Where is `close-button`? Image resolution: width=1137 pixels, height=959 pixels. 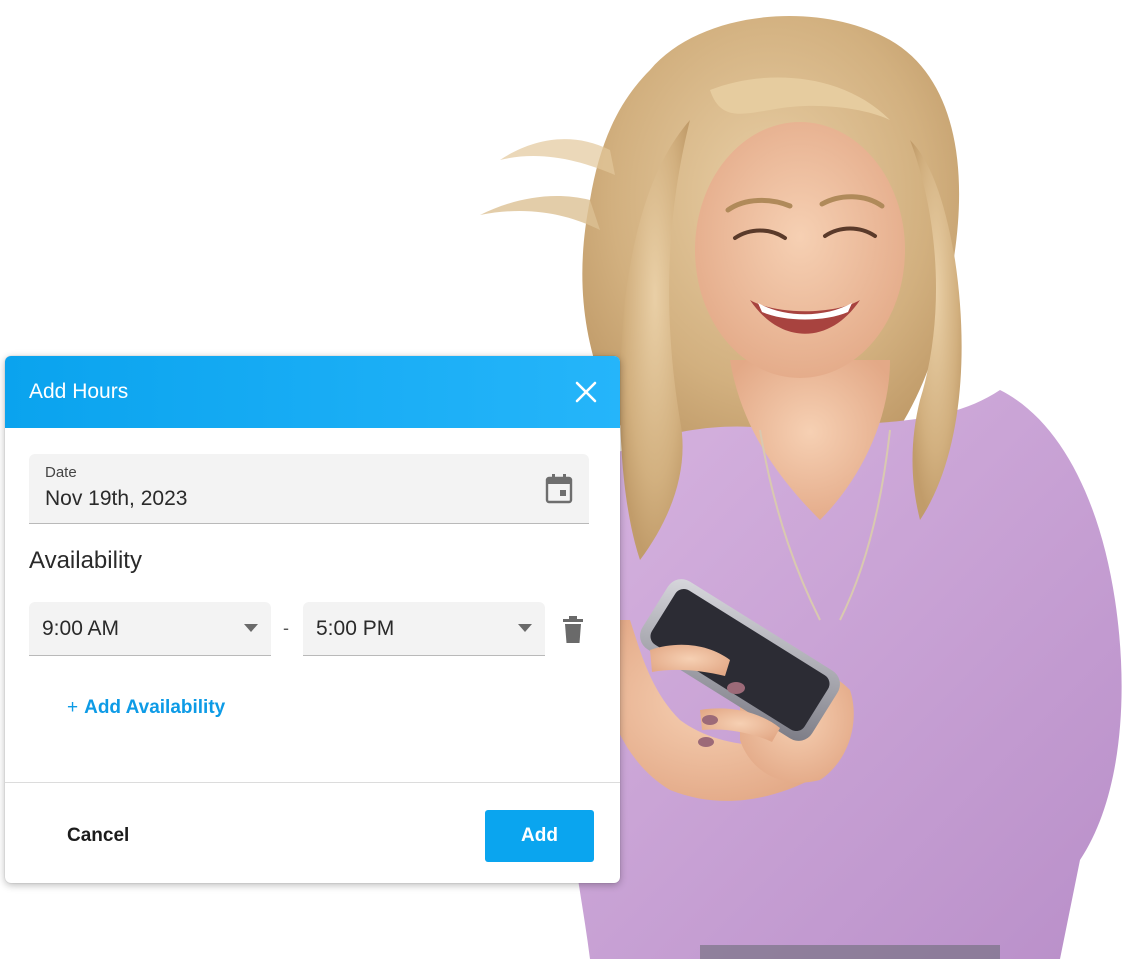 close-button is located at coordinates (586, 392).